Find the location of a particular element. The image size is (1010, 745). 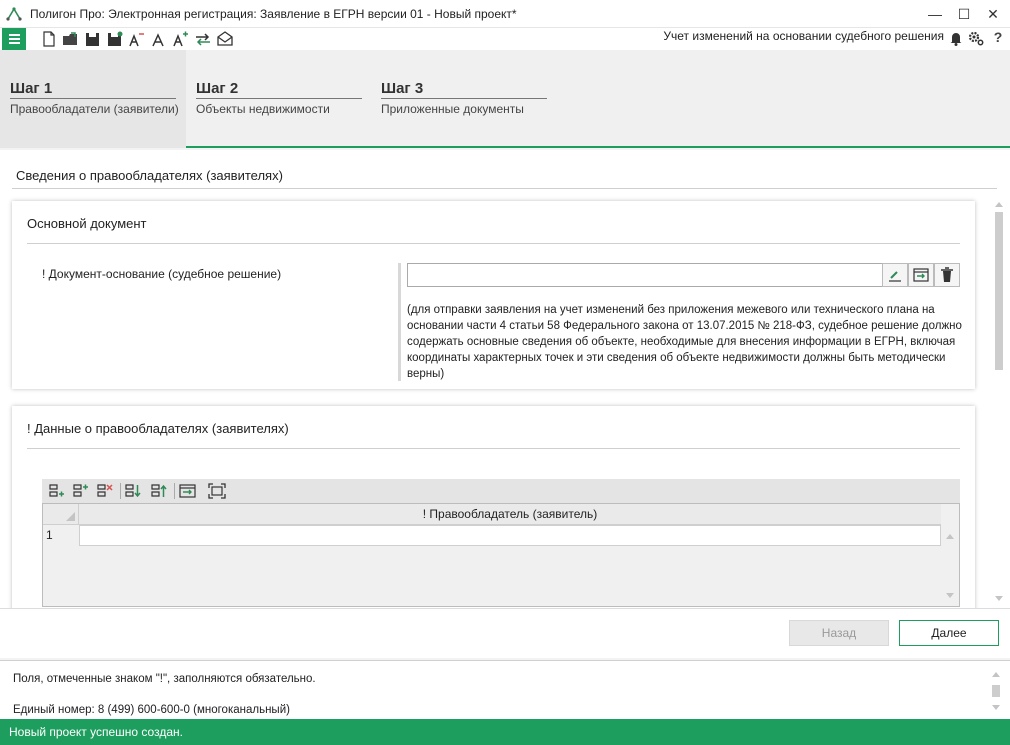

grid-scroll-arrows-icon is located at coordinates (950, 566).